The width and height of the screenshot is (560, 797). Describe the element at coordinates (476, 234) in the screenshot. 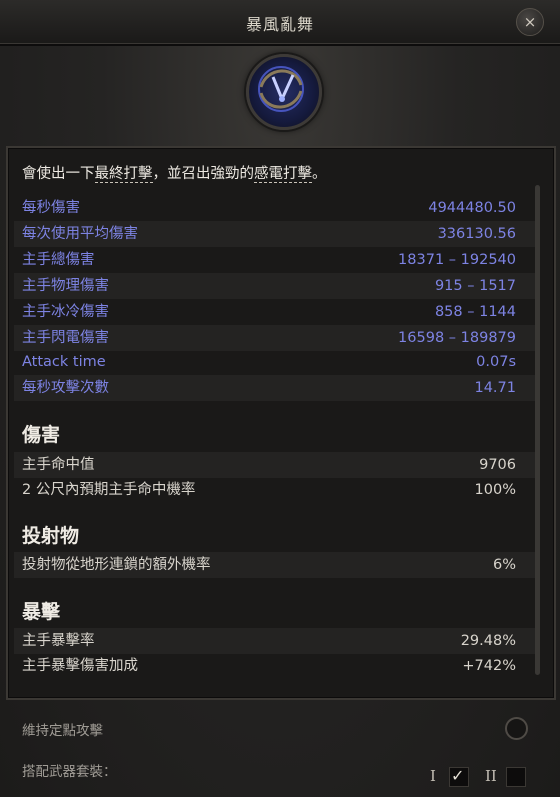

I see `stat-value: 336130.56` at that location.